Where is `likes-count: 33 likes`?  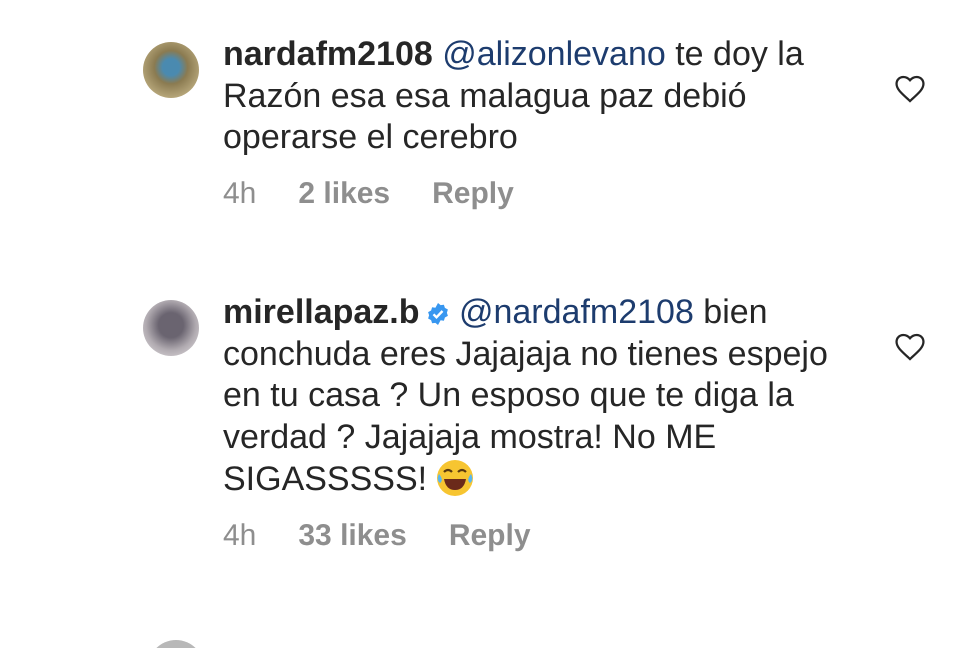 likes-count: 33 likes is located at coordinates (352, 535).